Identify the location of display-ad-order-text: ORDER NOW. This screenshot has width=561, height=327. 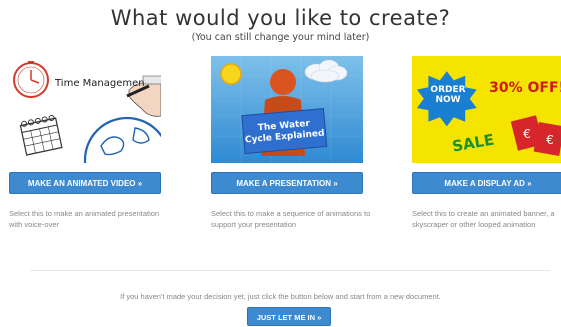
(447, 95).